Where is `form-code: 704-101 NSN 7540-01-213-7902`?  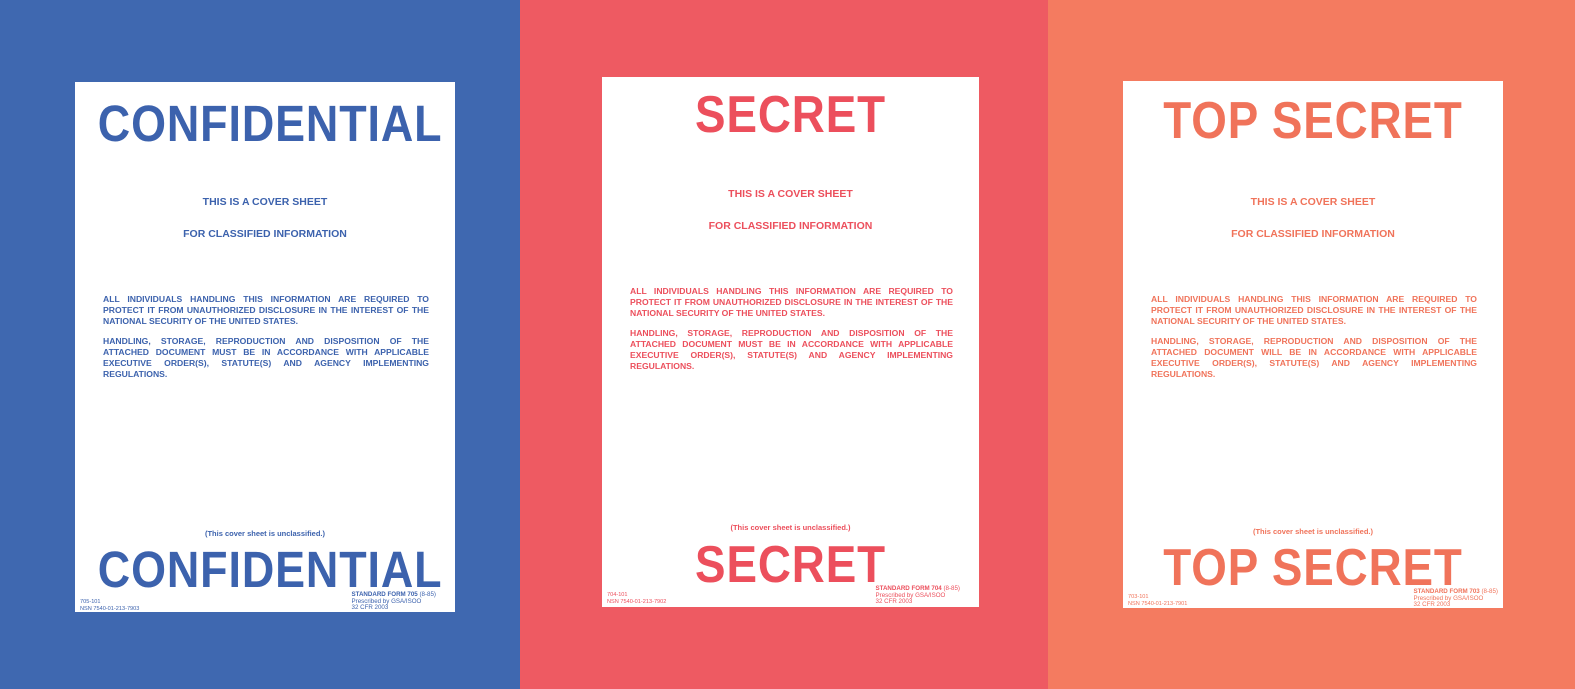 form-code: 704-101 NSN 7540-01-213-7902 is located at coordinates (636, 598).